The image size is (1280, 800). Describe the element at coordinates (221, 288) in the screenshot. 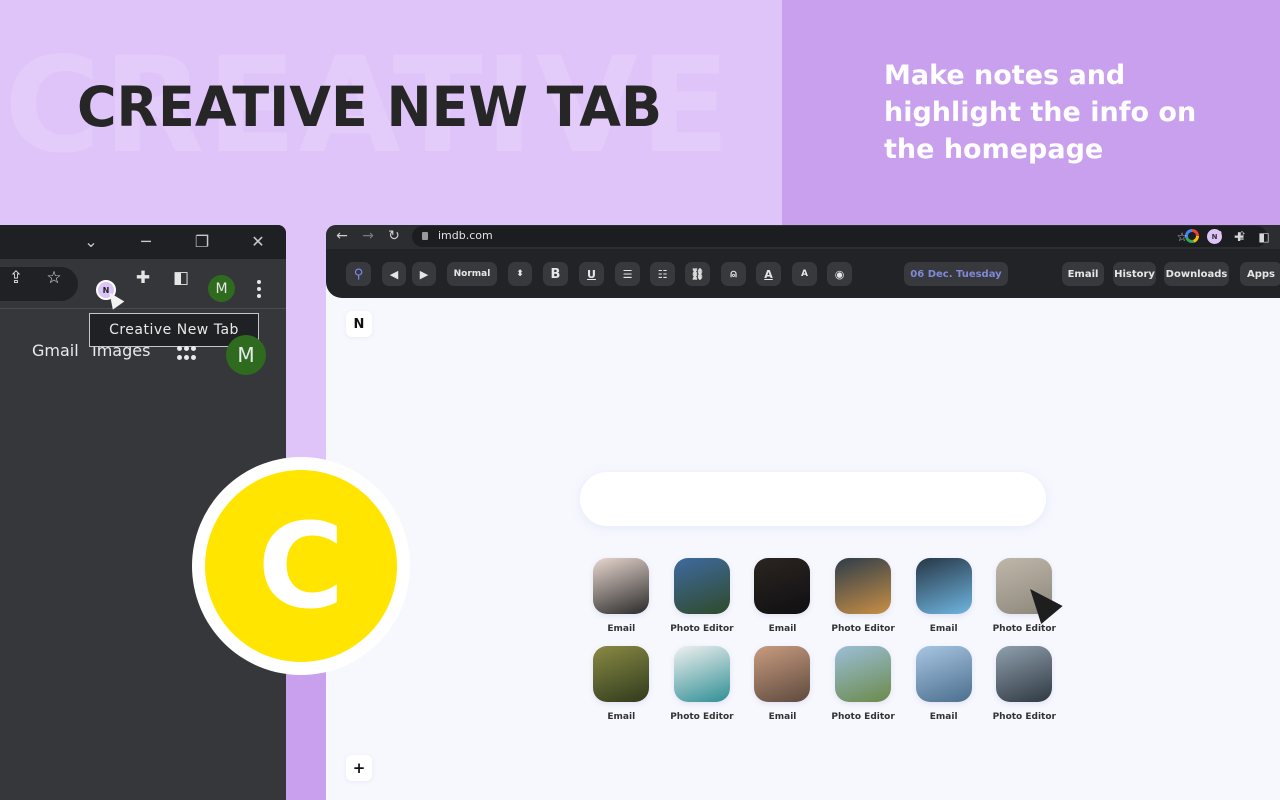

I see `profile-avatar: M` at that location.